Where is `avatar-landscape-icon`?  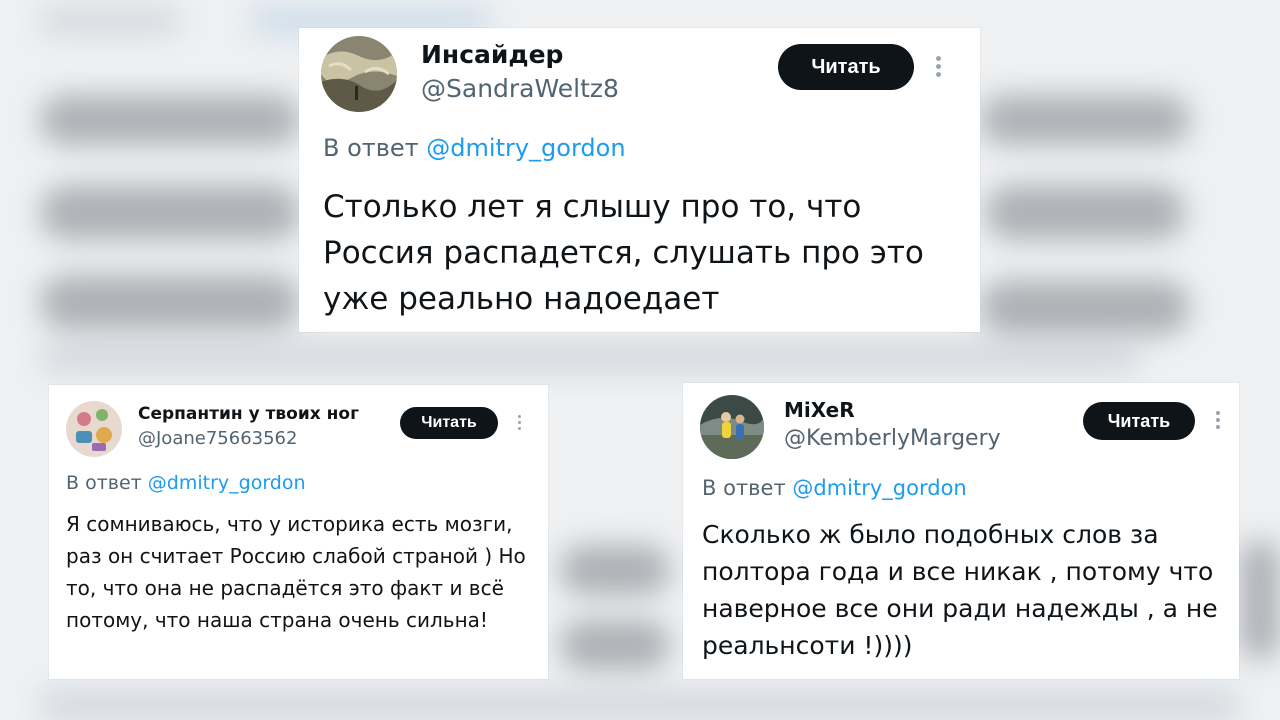
avatar-landscape-icon is located at coordinates (359, 74).